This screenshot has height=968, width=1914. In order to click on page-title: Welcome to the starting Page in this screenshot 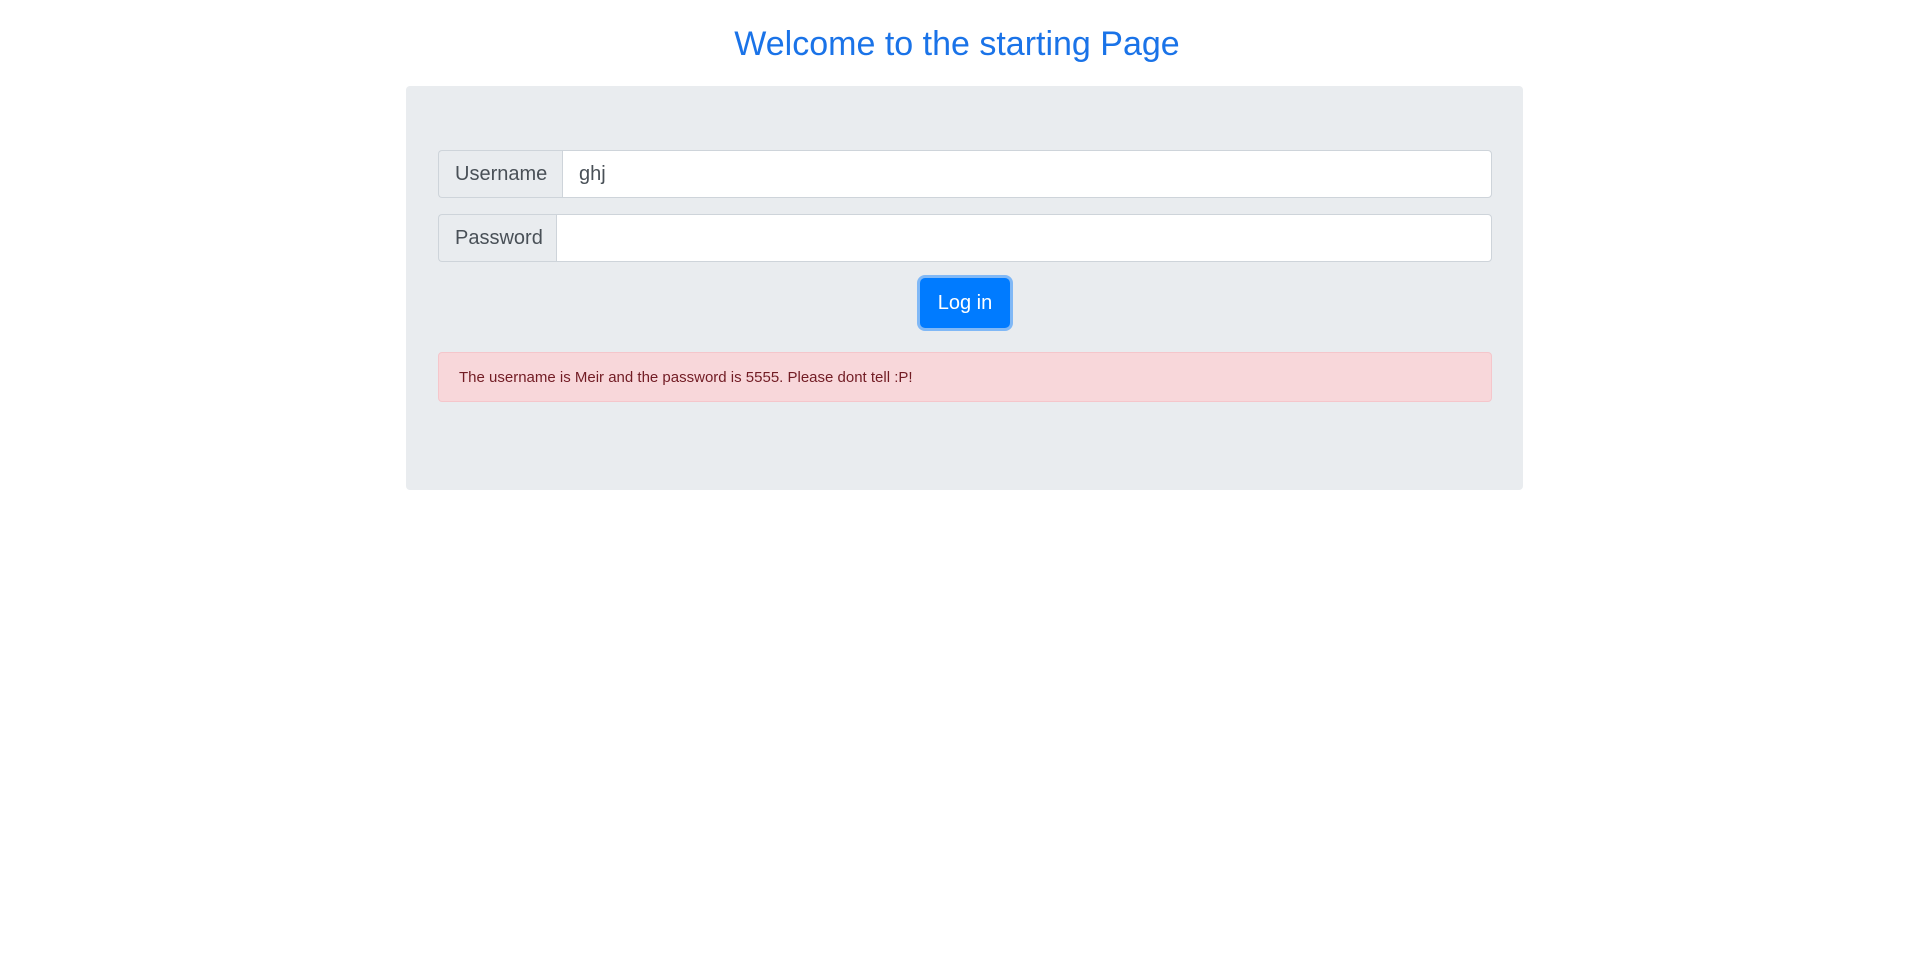, I will do `click(957, 44)`.